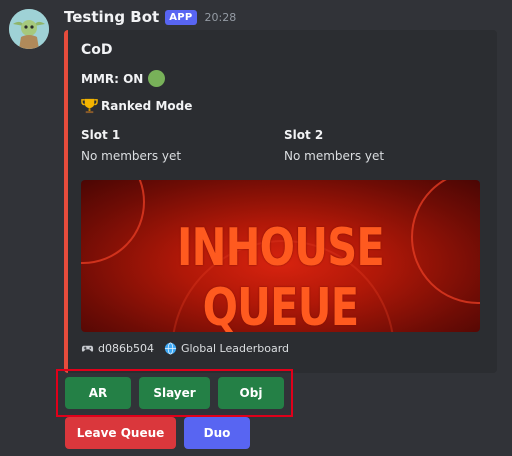 The image size is (512, 456). I want to click on slot-1-value: No members yet, so click(131, 156).